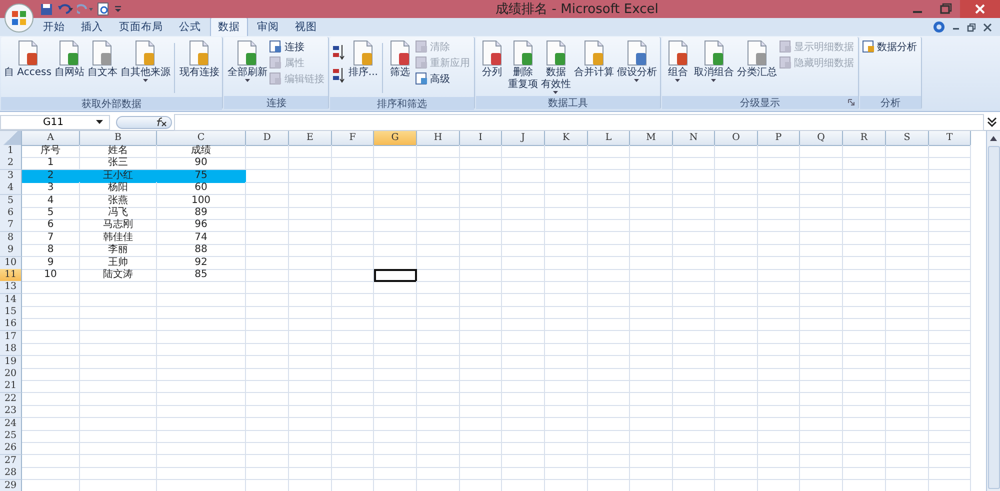 This screenshot has height=491, width=1000. Describe the element at coordinates (145, 80) in the screenshot. I see `dropdown-caret-icon` at that location.